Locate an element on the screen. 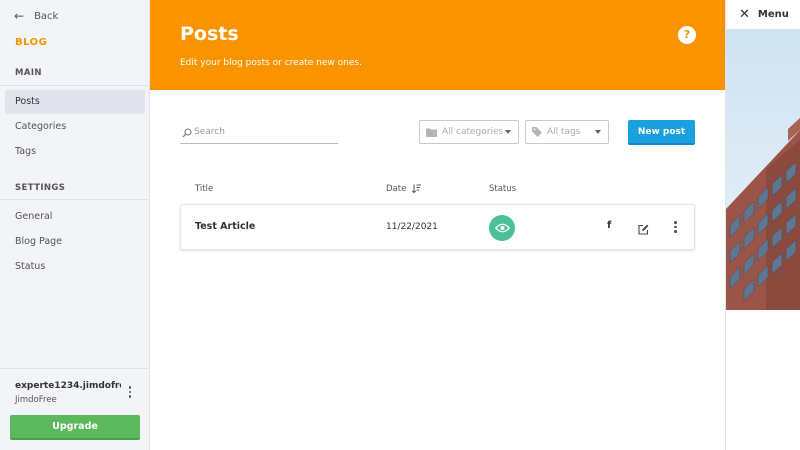  account-panel: experte1234.jimdofree.com JimdoFree is located at coordinates (74, 388).